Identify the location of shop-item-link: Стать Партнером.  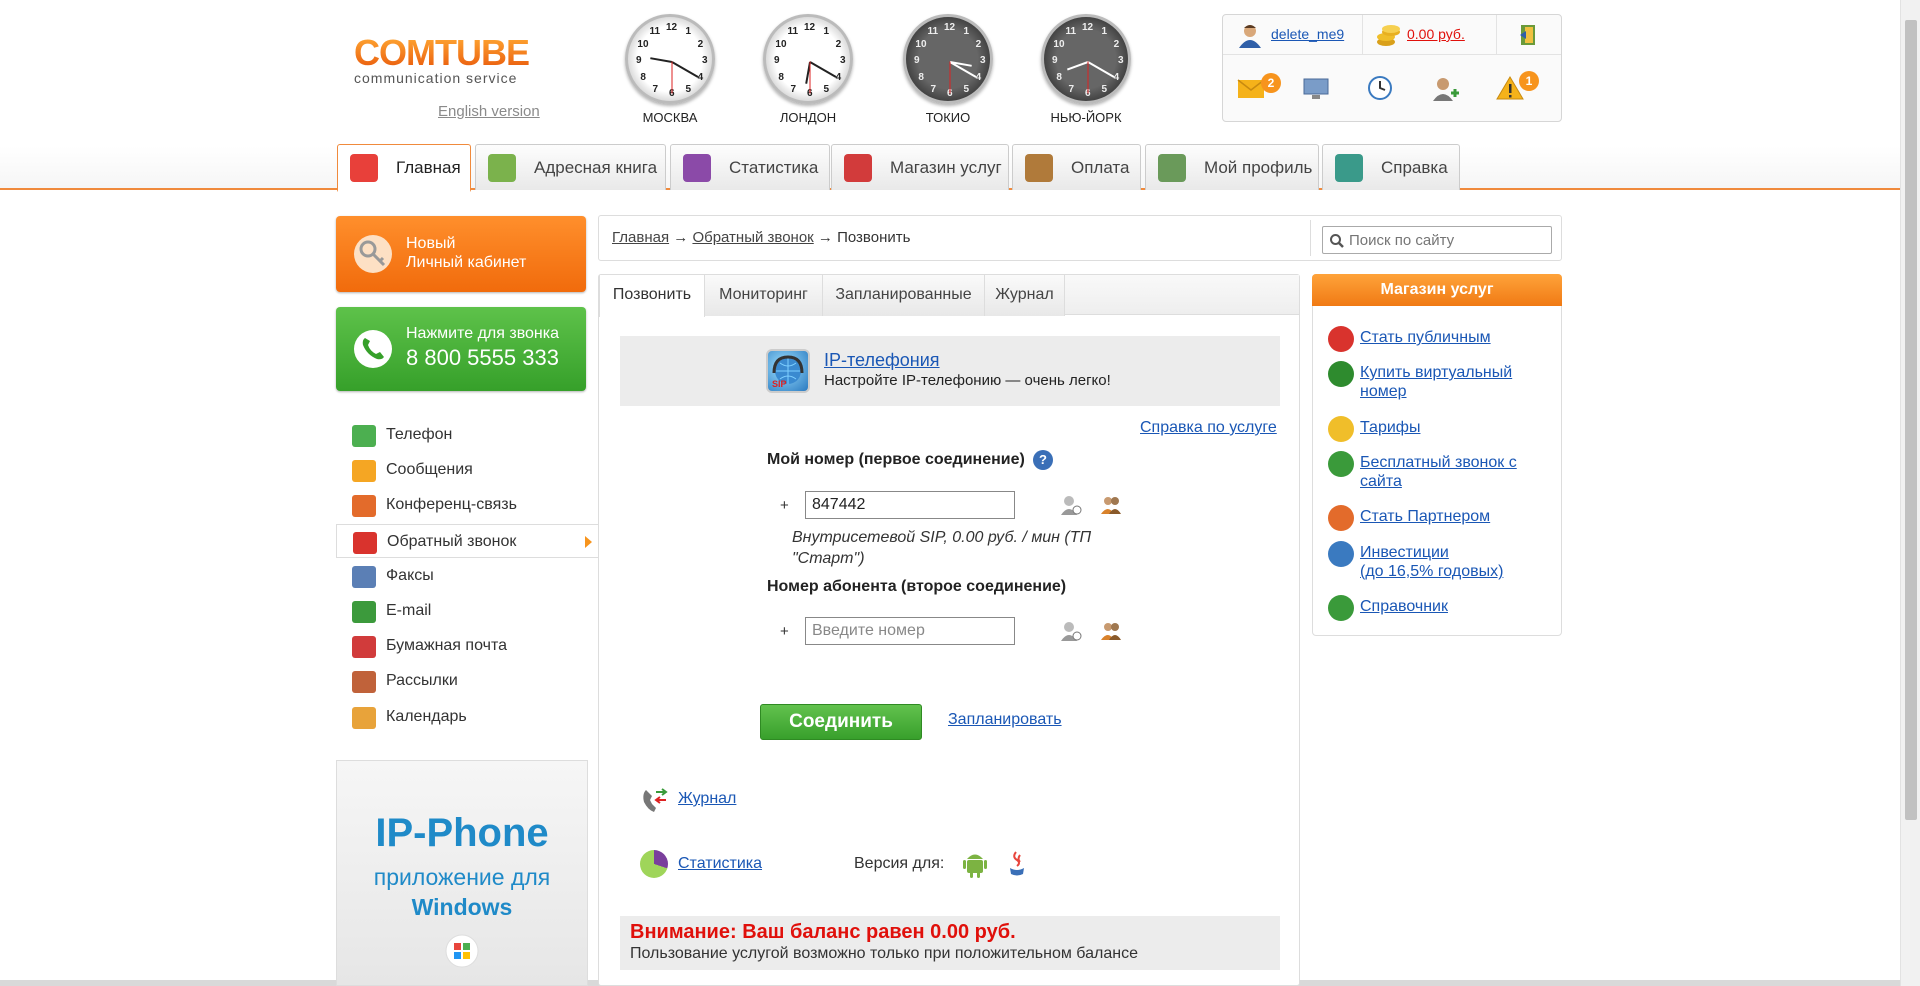
(1425, 516).